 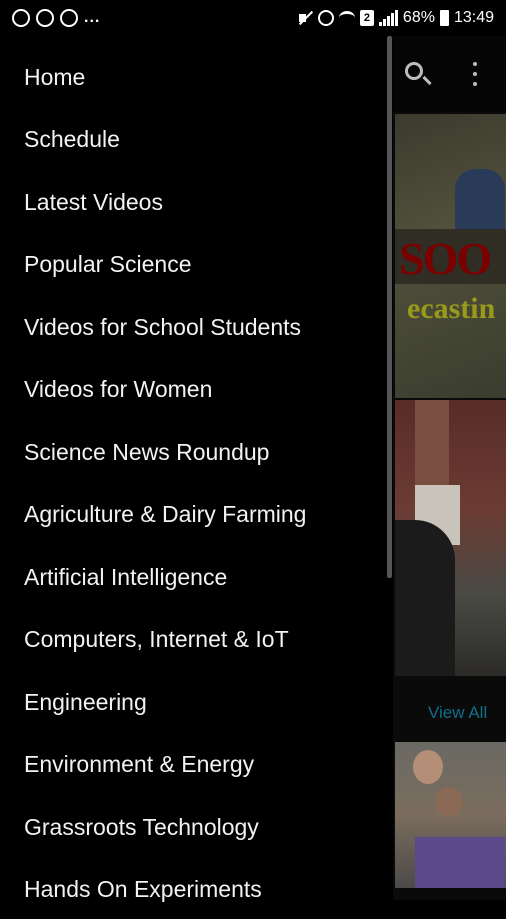 What do you see at coordinates (192, 202) in the screenshot?
I see `drawer-item-latest-videos: Latest Videos` at bounding box center [192, 202].